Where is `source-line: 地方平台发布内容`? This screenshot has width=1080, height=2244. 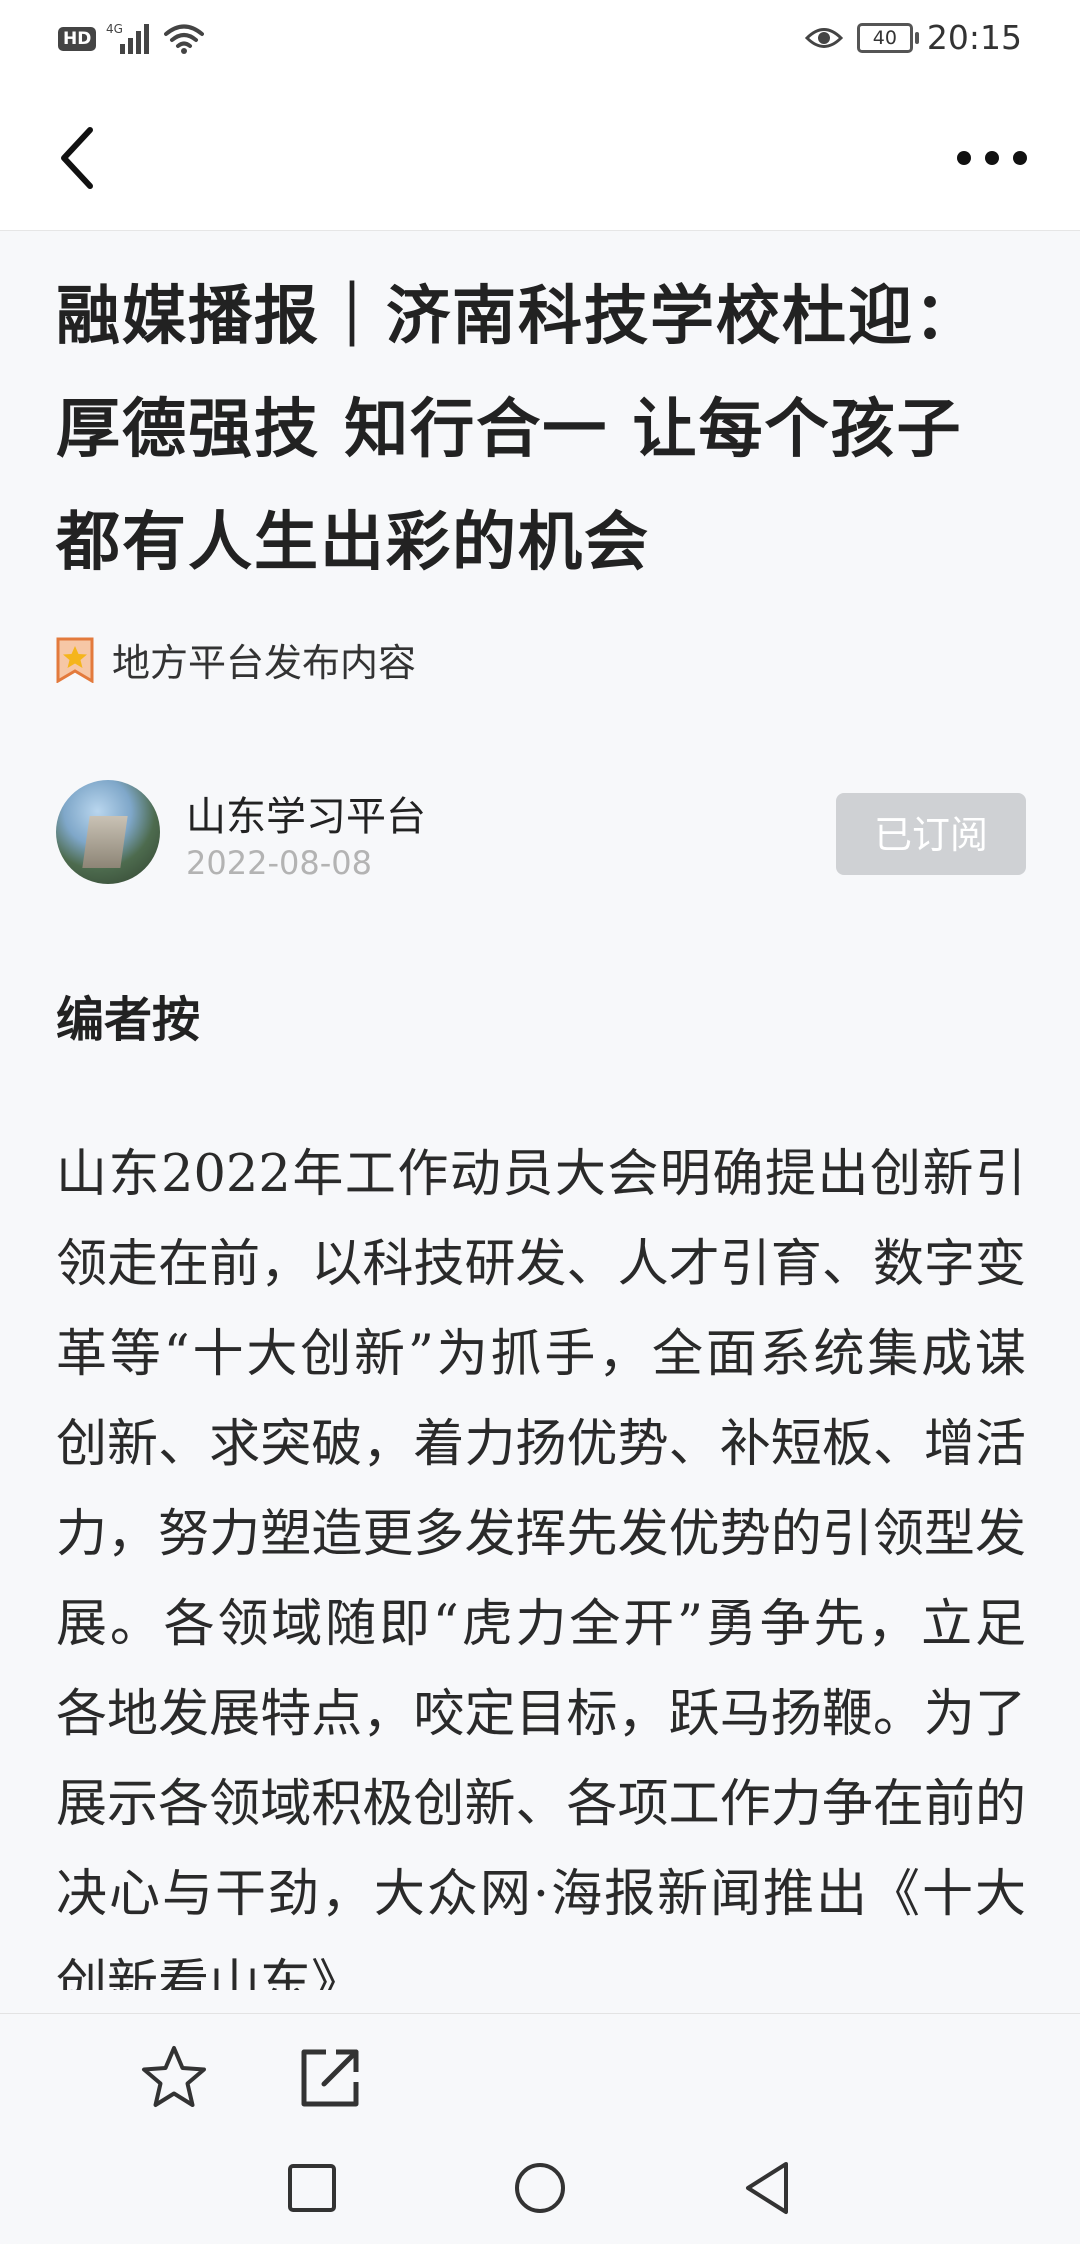 source-line: 地方平台发布内容 is located at coordinates (236, 659).